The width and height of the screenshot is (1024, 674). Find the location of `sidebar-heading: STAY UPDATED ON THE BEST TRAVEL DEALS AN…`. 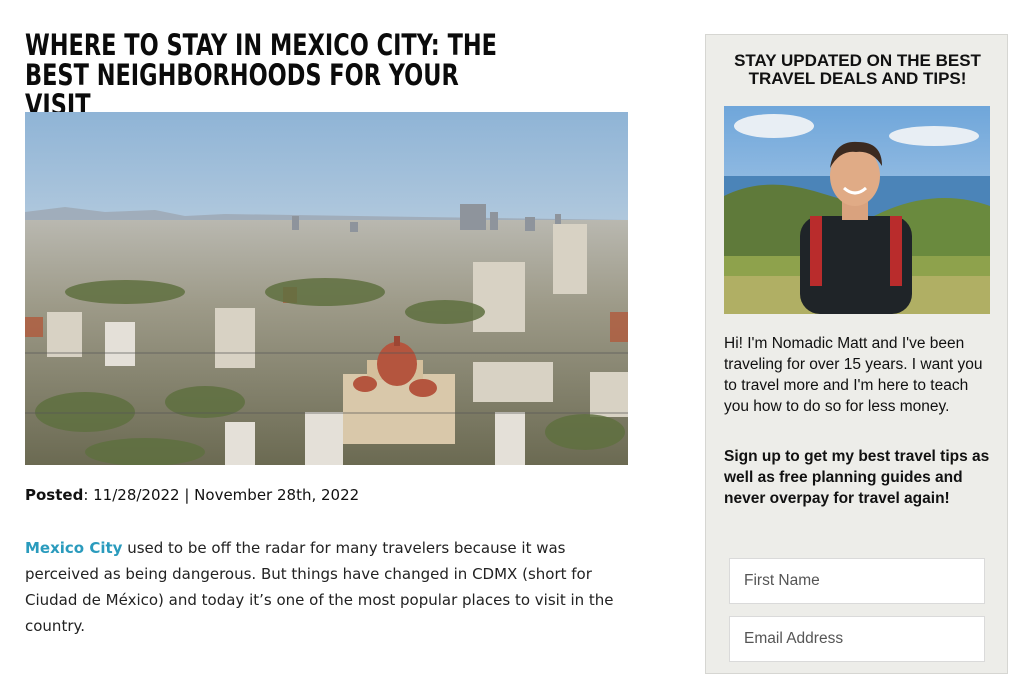

sidebar-heading: STAY UPDATED ON THE BEST TRAVEL DEALS AN… is located at coordinates (857, 69).